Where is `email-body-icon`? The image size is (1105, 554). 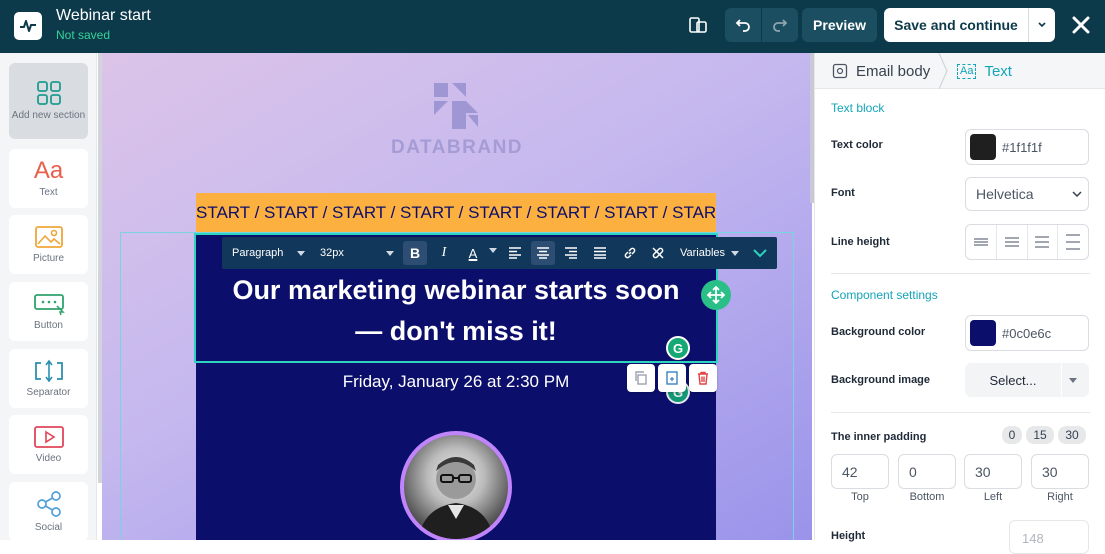 email-body-icon is located at coordinates (840, 71).